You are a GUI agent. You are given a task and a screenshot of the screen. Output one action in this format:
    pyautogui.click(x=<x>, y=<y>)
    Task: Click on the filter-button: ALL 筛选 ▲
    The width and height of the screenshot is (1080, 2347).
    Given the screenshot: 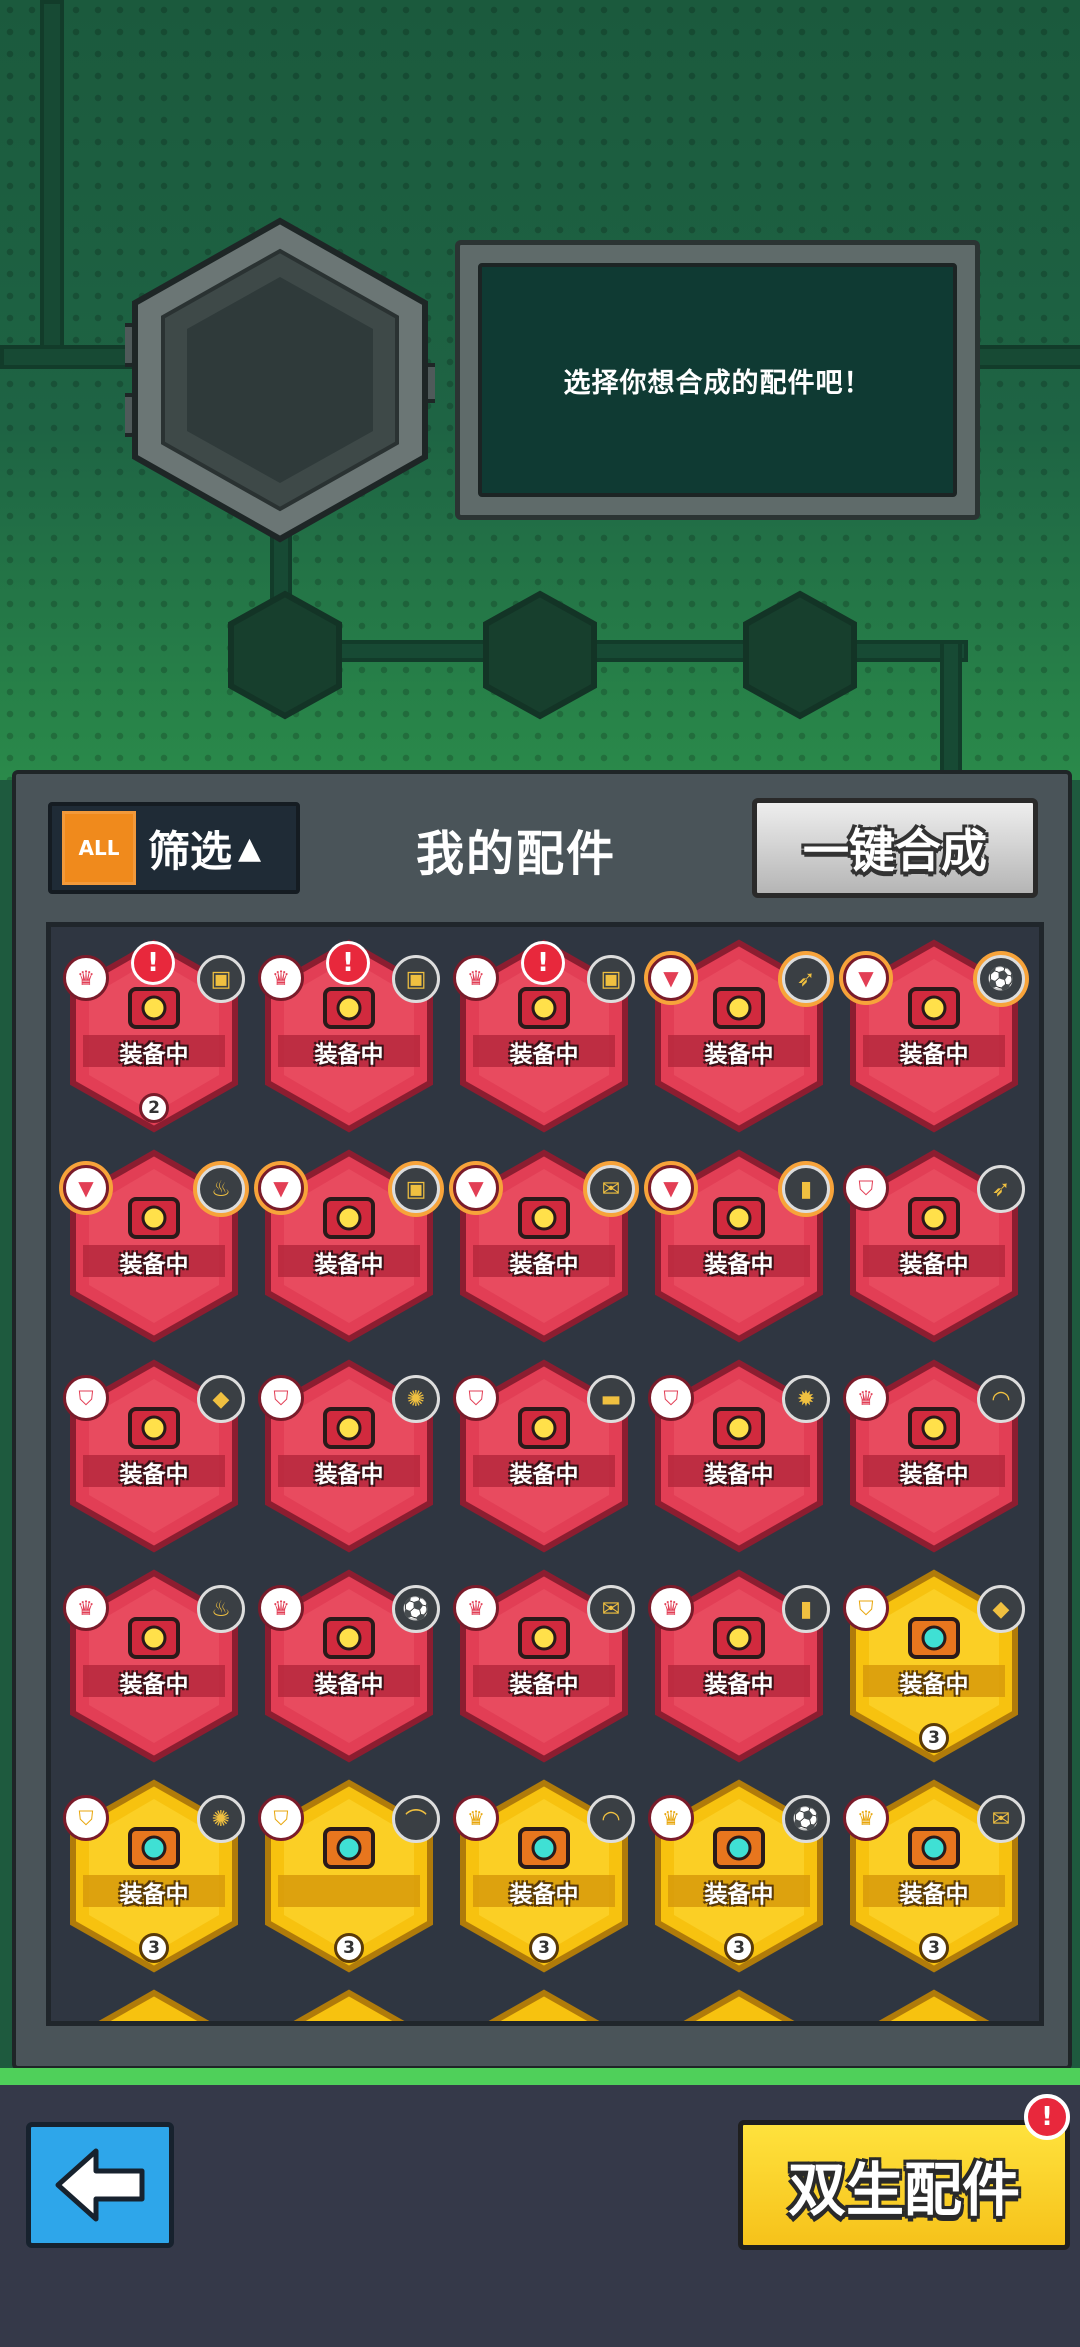 What is the action you would take?
    pyautogui.click(x=174, y=848)
    